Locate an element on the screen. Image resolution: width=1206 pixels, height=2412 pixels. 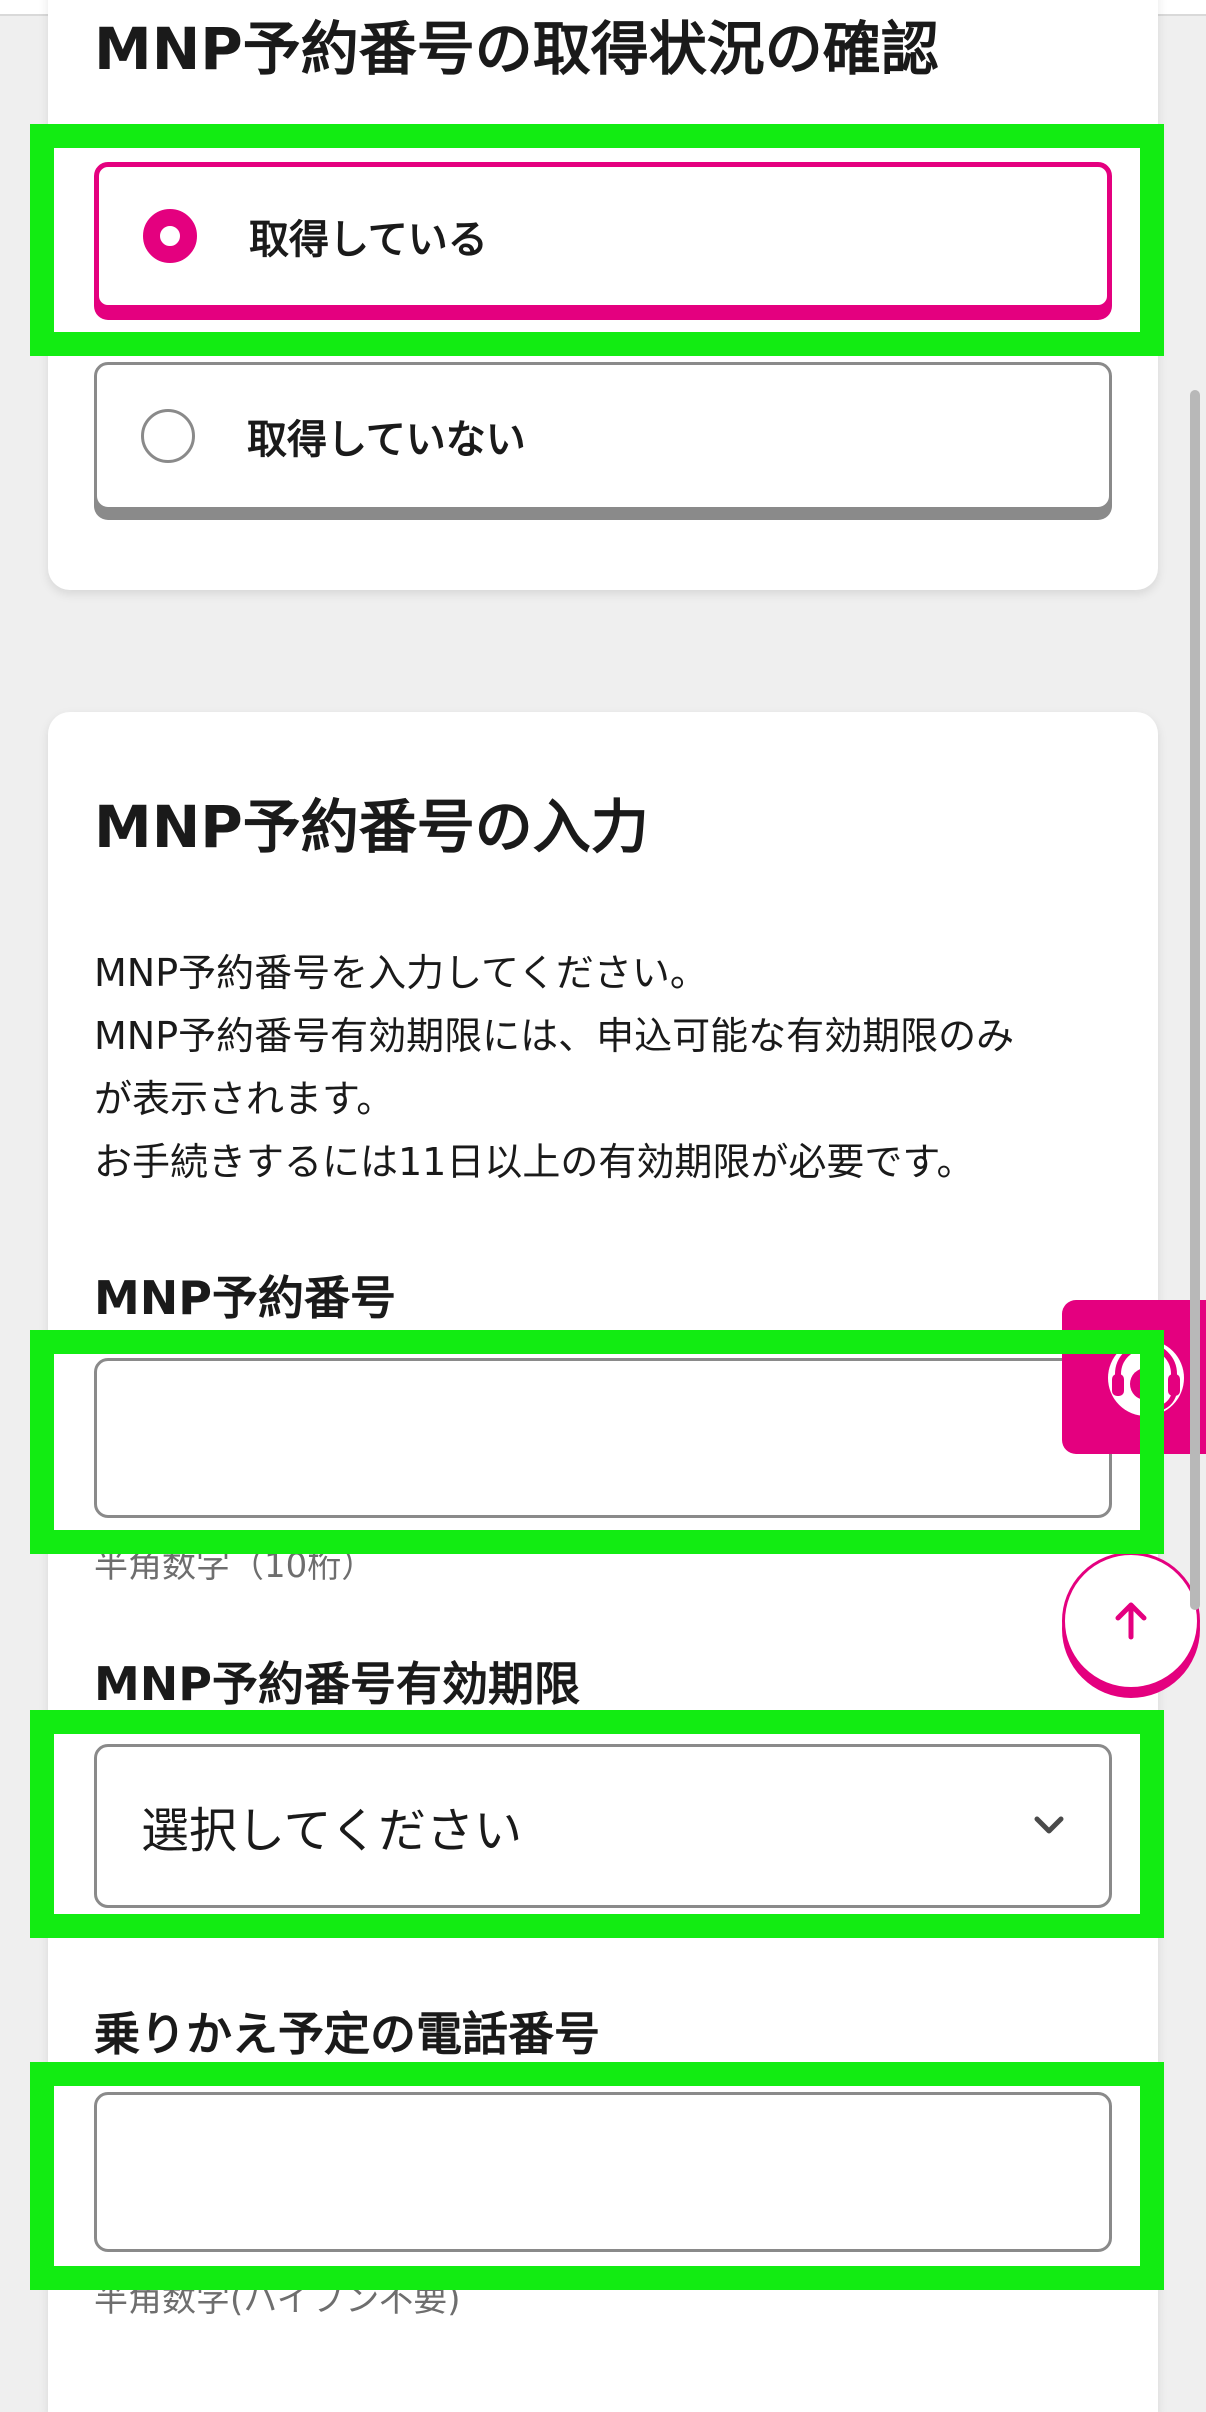
description-line: MNP予約番号を入力してください。 is located at coordinates (401, 973).